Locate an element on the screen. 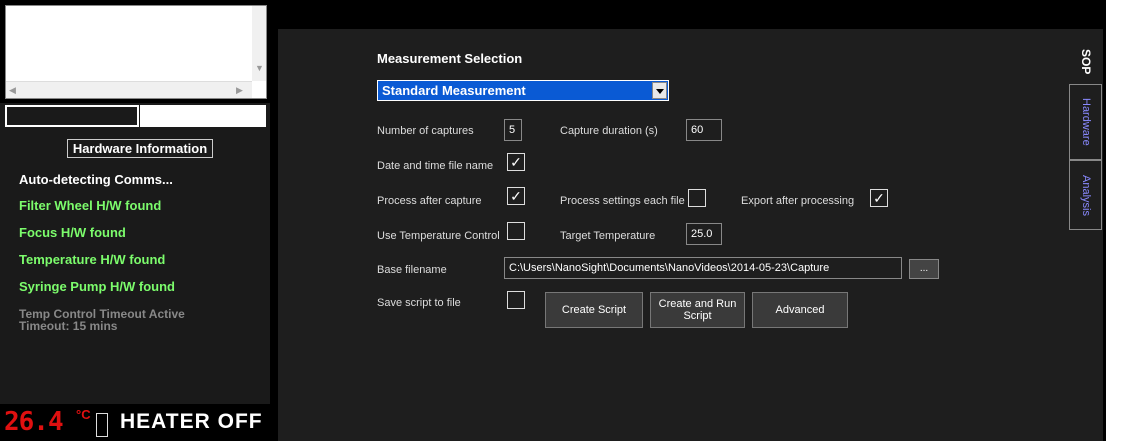 The image size is (1123, 441). main-top-bar is located at coordinates (691, 18).